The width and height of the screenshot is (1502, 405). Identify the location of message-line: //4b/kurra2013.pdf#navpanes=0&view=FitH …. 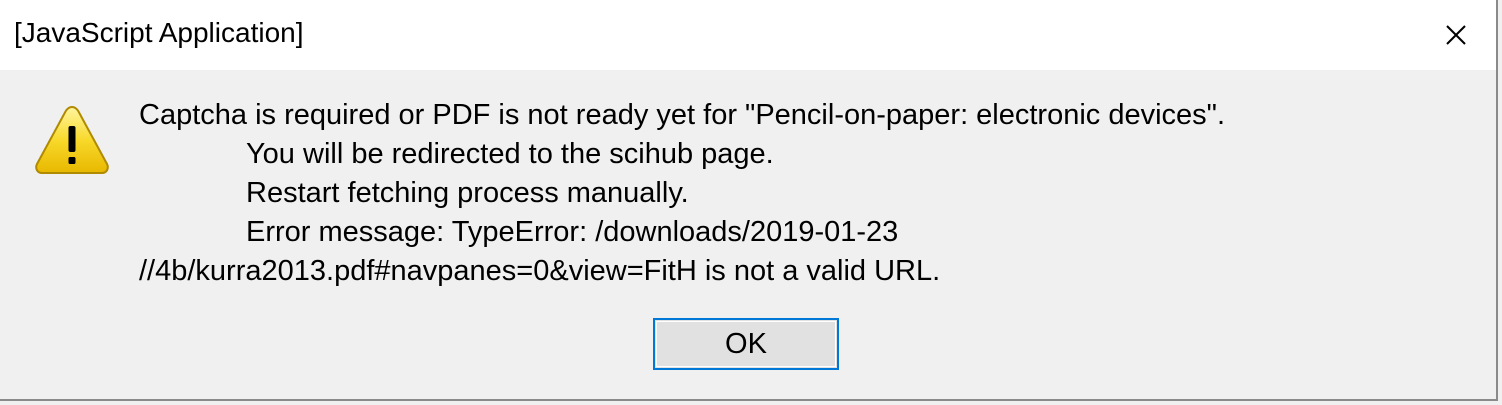
(540, 271).